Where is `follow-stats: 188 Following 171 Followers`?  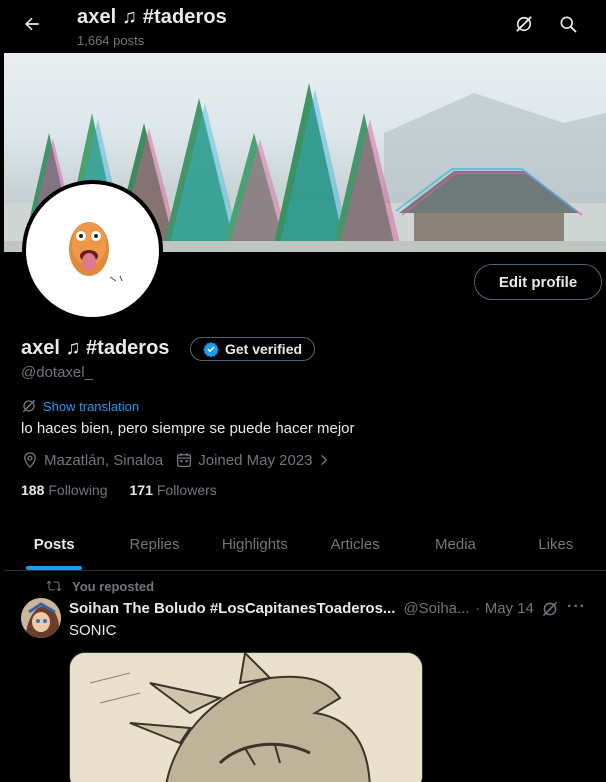
follow-stats: 188 Following 171 Followers is located at coordinates (130, 490).